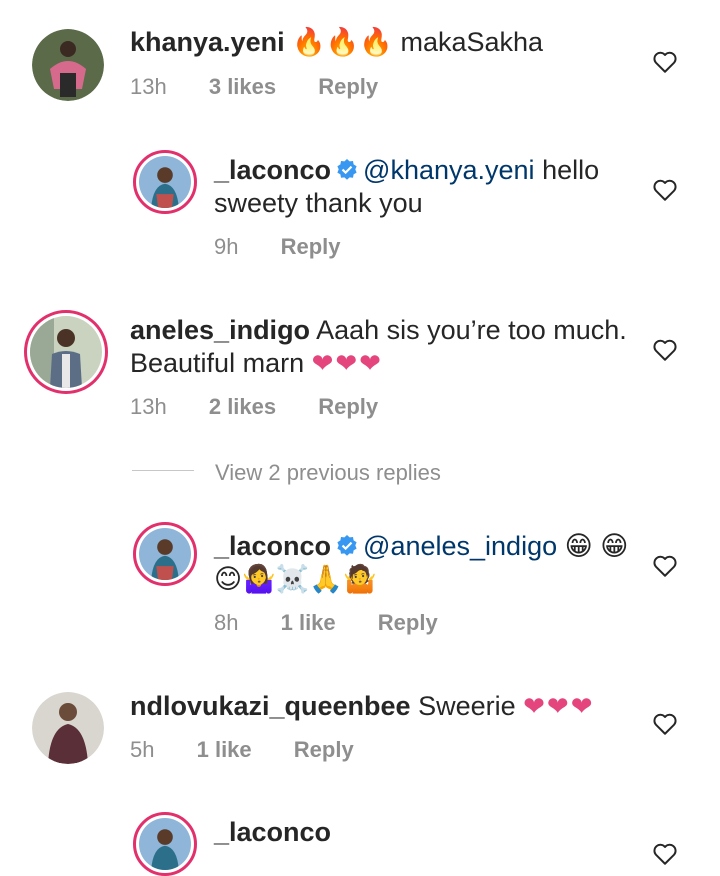  What do you see at coordinates (260, 750) in the screenshot?
I see `comment-meta: 5h 1 like Reply` at bounding box center [260, 750].